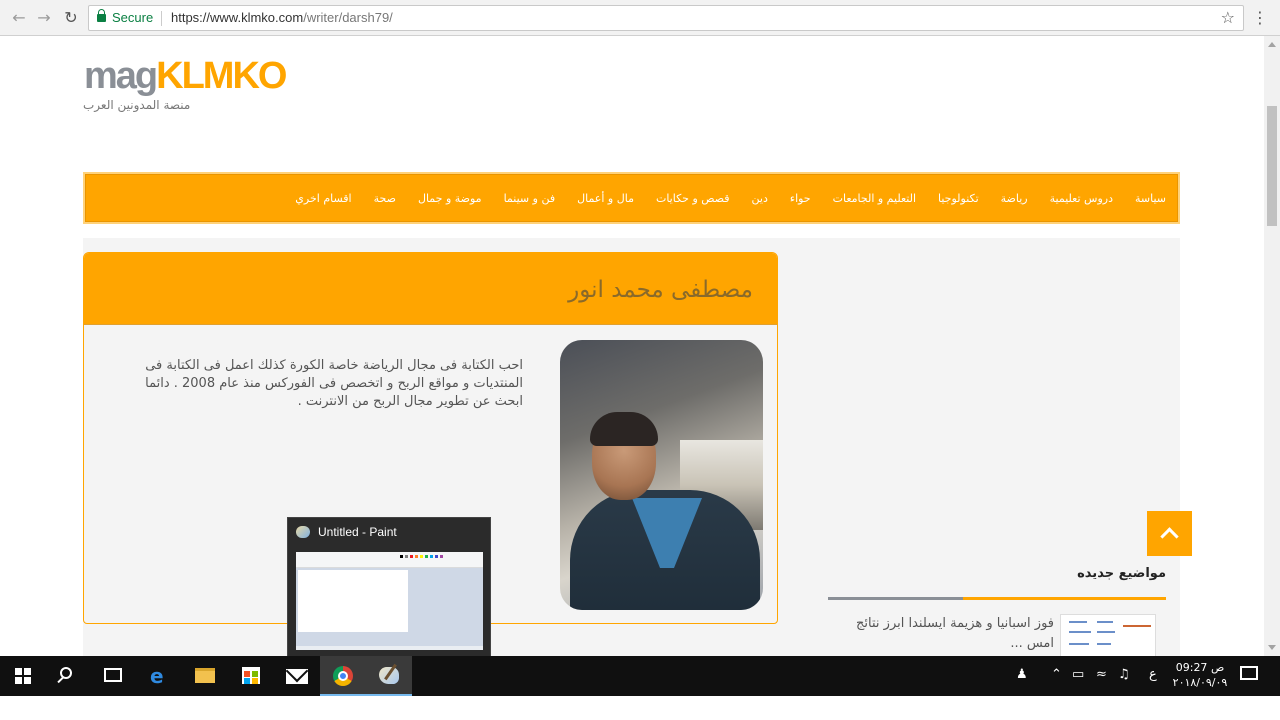 The height and width of the screenshot is (720, 1280). I want to click on task-view-icon, so click(113, 675).